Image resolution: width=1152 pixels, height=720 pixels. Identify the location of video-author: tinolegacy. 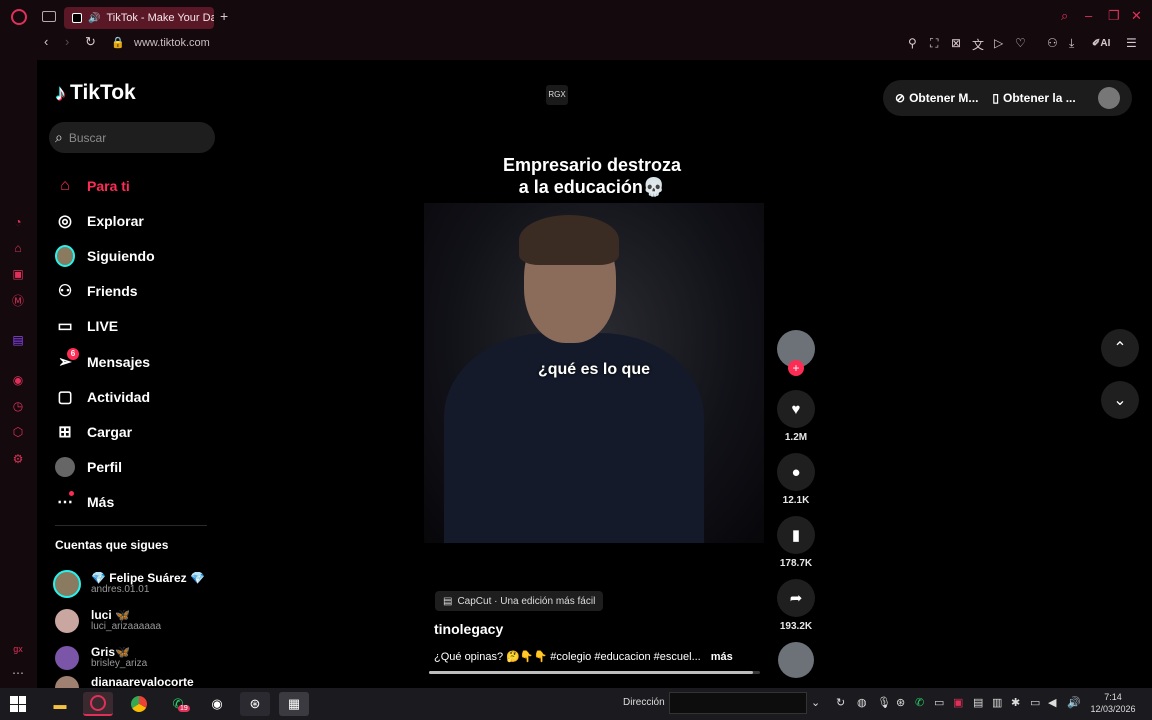
(468, 629).